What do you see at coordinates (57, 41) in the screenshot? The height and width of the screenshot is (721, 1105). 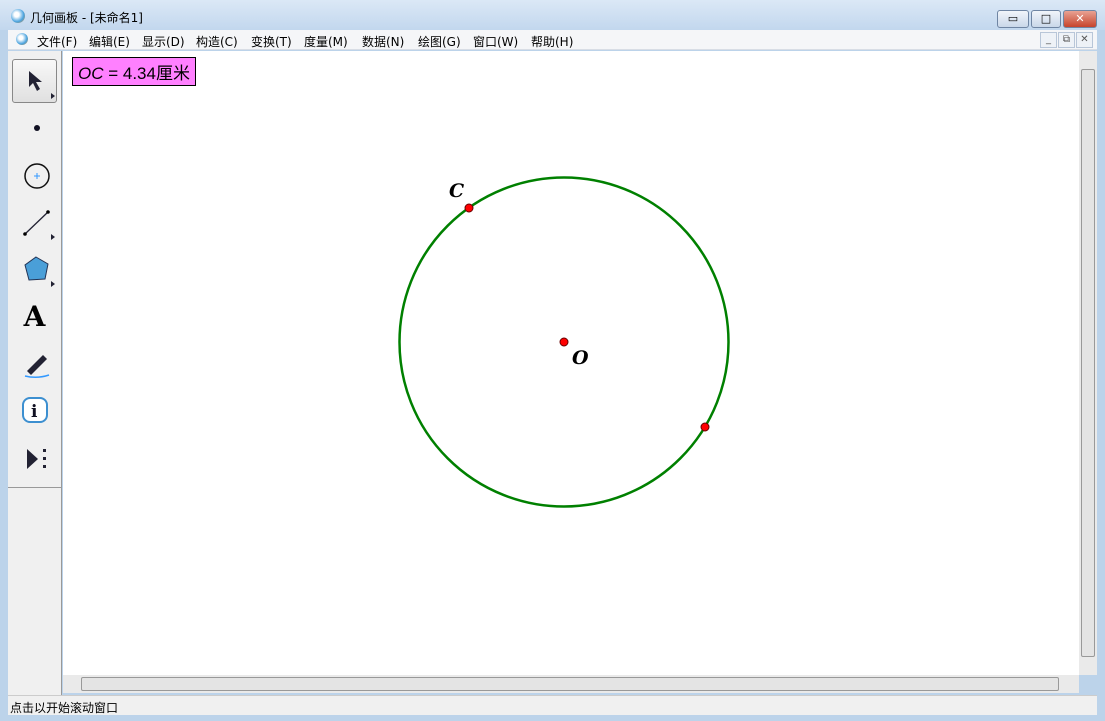 I see `menu-file: 文件(F)` at bounding box center [57, 41].